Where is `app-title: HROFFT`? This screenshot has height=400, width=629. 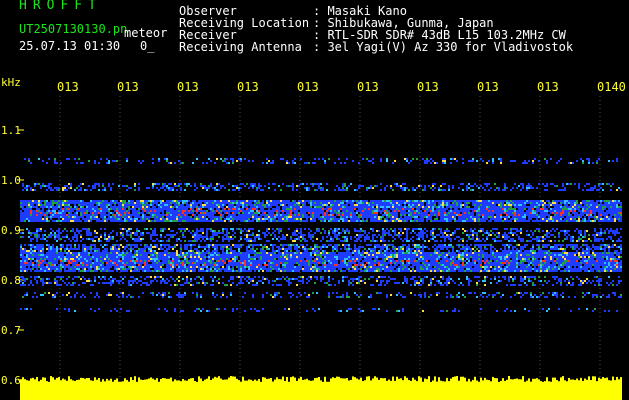
app-title: HROFFT is located at coordinates (60, 6).